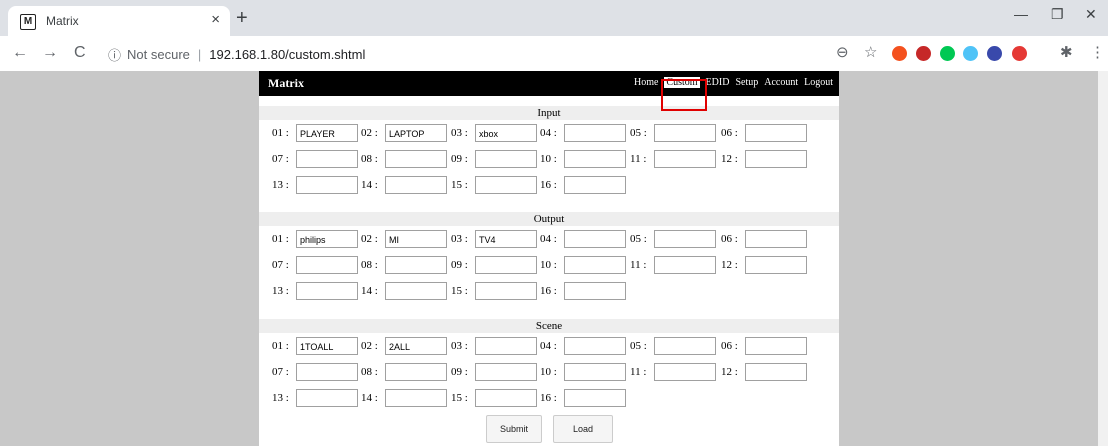 The width and height of the screenshot is (1108, 446). Describe the element at coordinates (514, 429) in the screenshot. I see `submit-button: Submit` at that location.